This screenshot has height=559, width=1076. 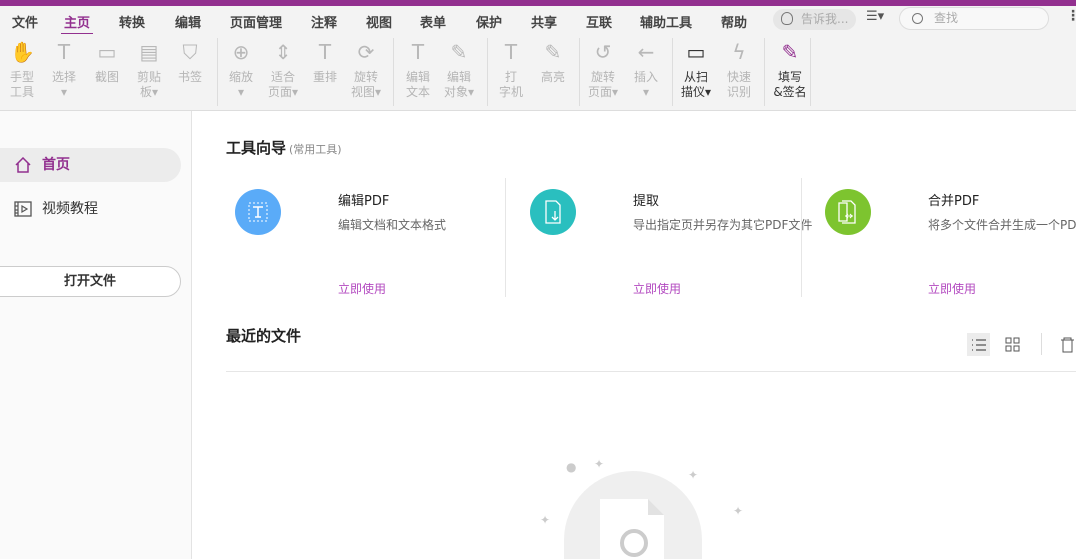 I want to click on tool-fit-page: ⇕ 适合 页面▾, so click(x=283, y=69).